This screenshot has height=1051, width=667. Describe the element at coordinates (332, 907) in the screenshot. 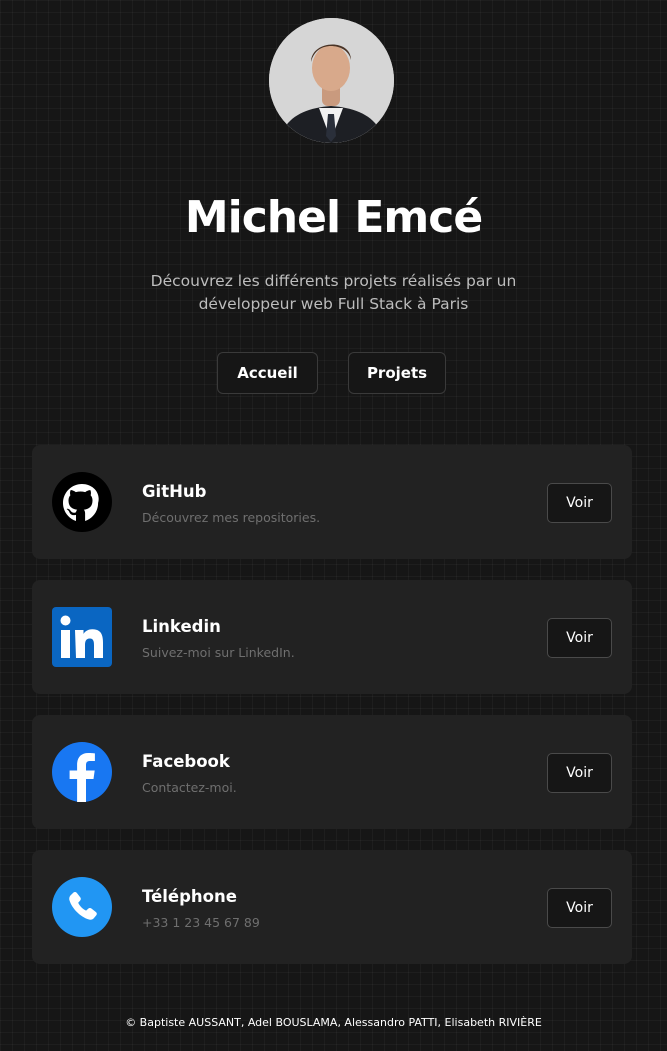

I see `link-card-phone: Téléphone +33 1 23 45 67 89 Voir` at that location.